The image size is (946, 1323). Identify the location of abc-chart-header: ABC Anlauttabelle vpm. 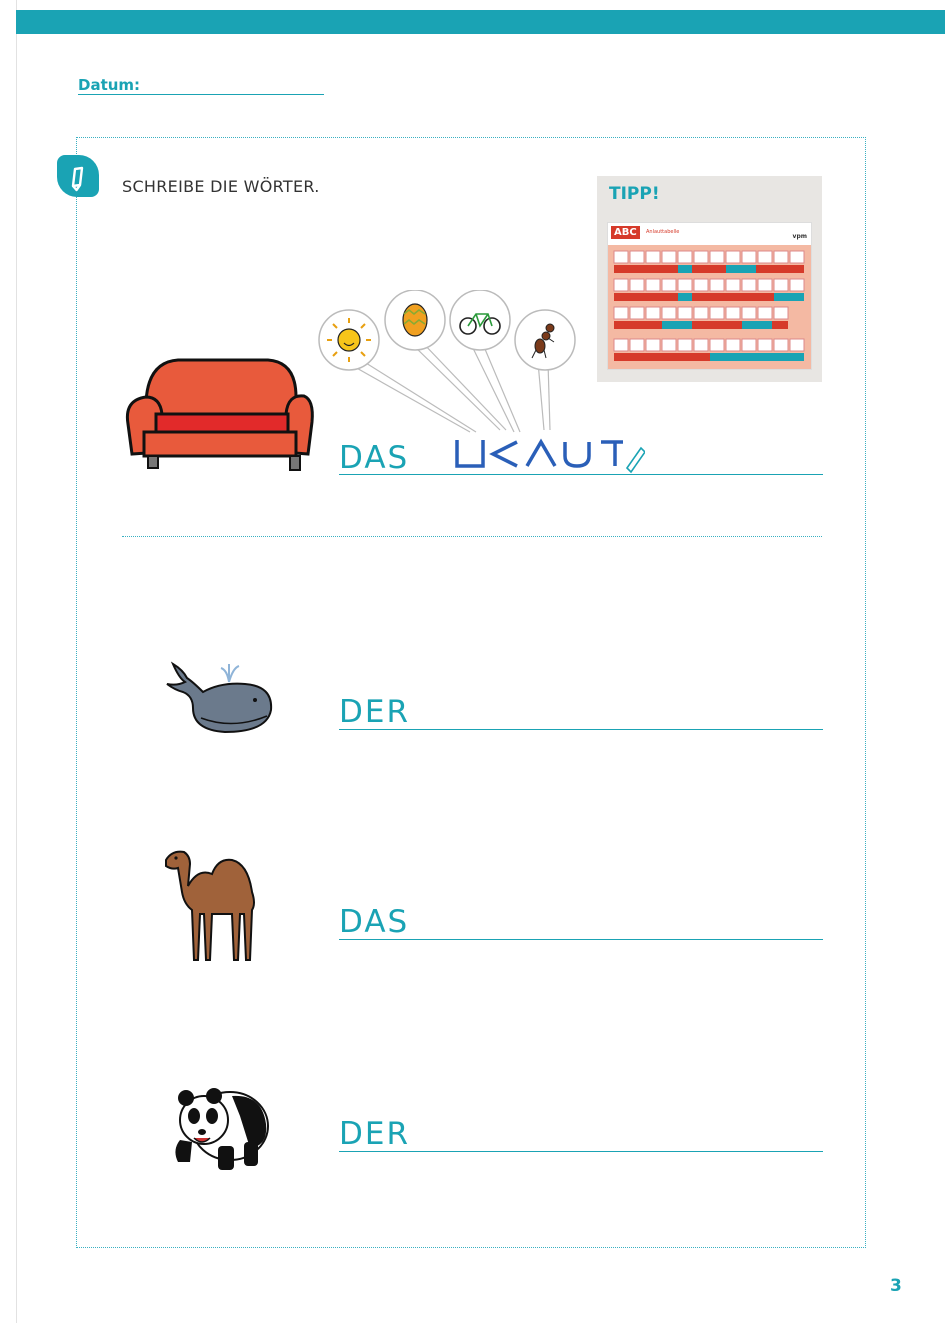
(709, 234).